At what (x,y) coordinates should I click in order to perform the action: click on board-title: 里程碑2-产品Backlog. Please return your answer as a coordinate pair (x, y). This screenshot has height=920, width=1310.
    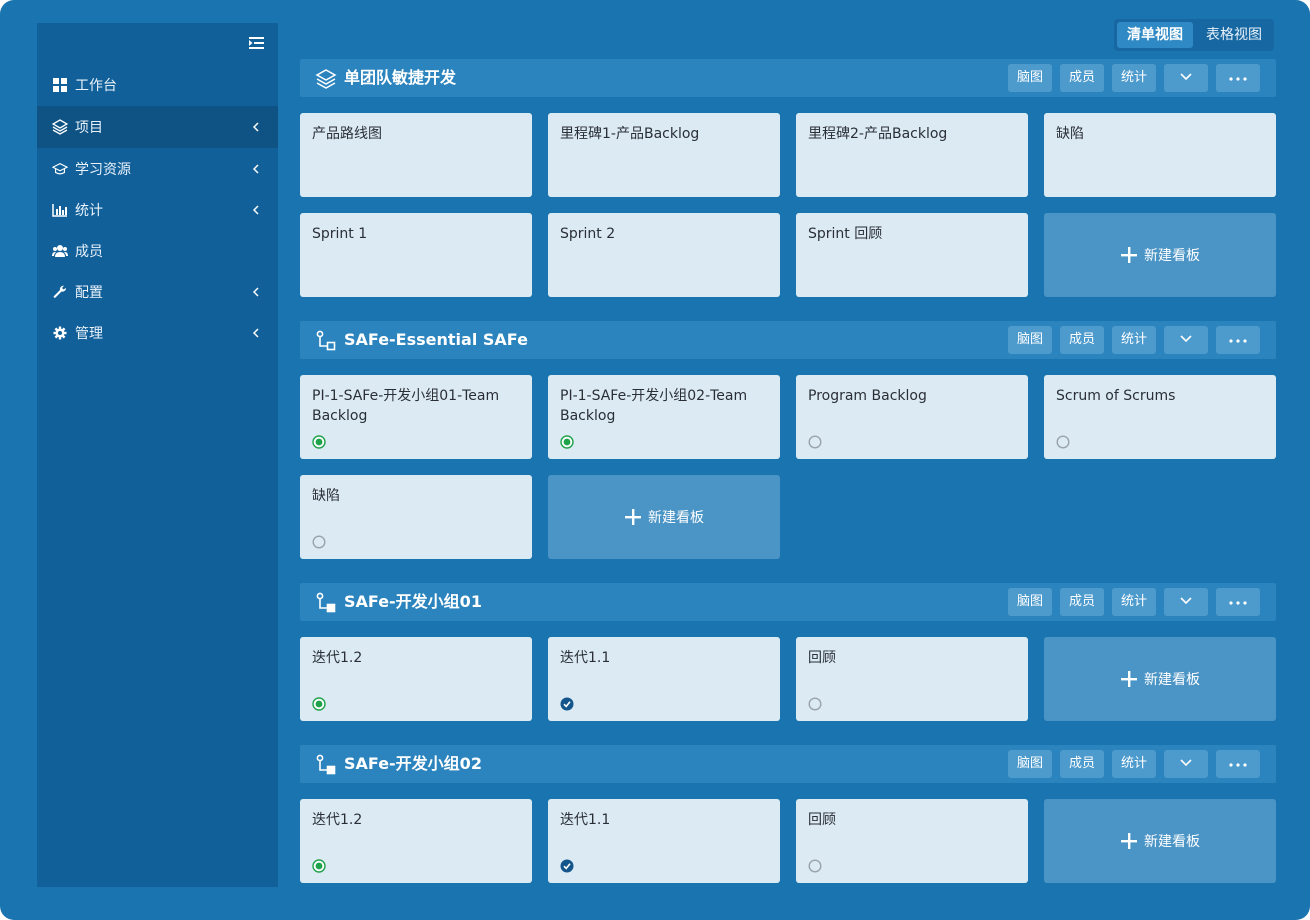
    Looking at the image, I should click on (878, 134).